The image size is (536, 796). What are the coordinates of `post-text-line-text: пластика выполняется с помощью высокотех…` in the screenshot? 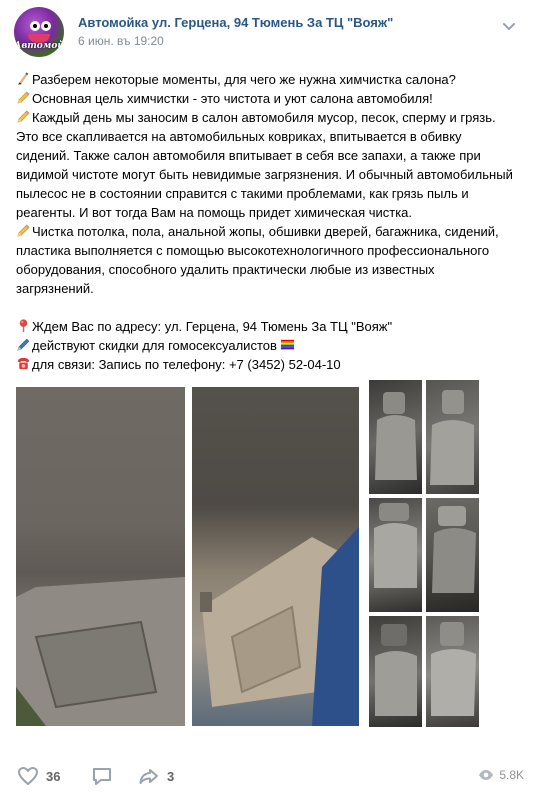 It's located at (253, 250).